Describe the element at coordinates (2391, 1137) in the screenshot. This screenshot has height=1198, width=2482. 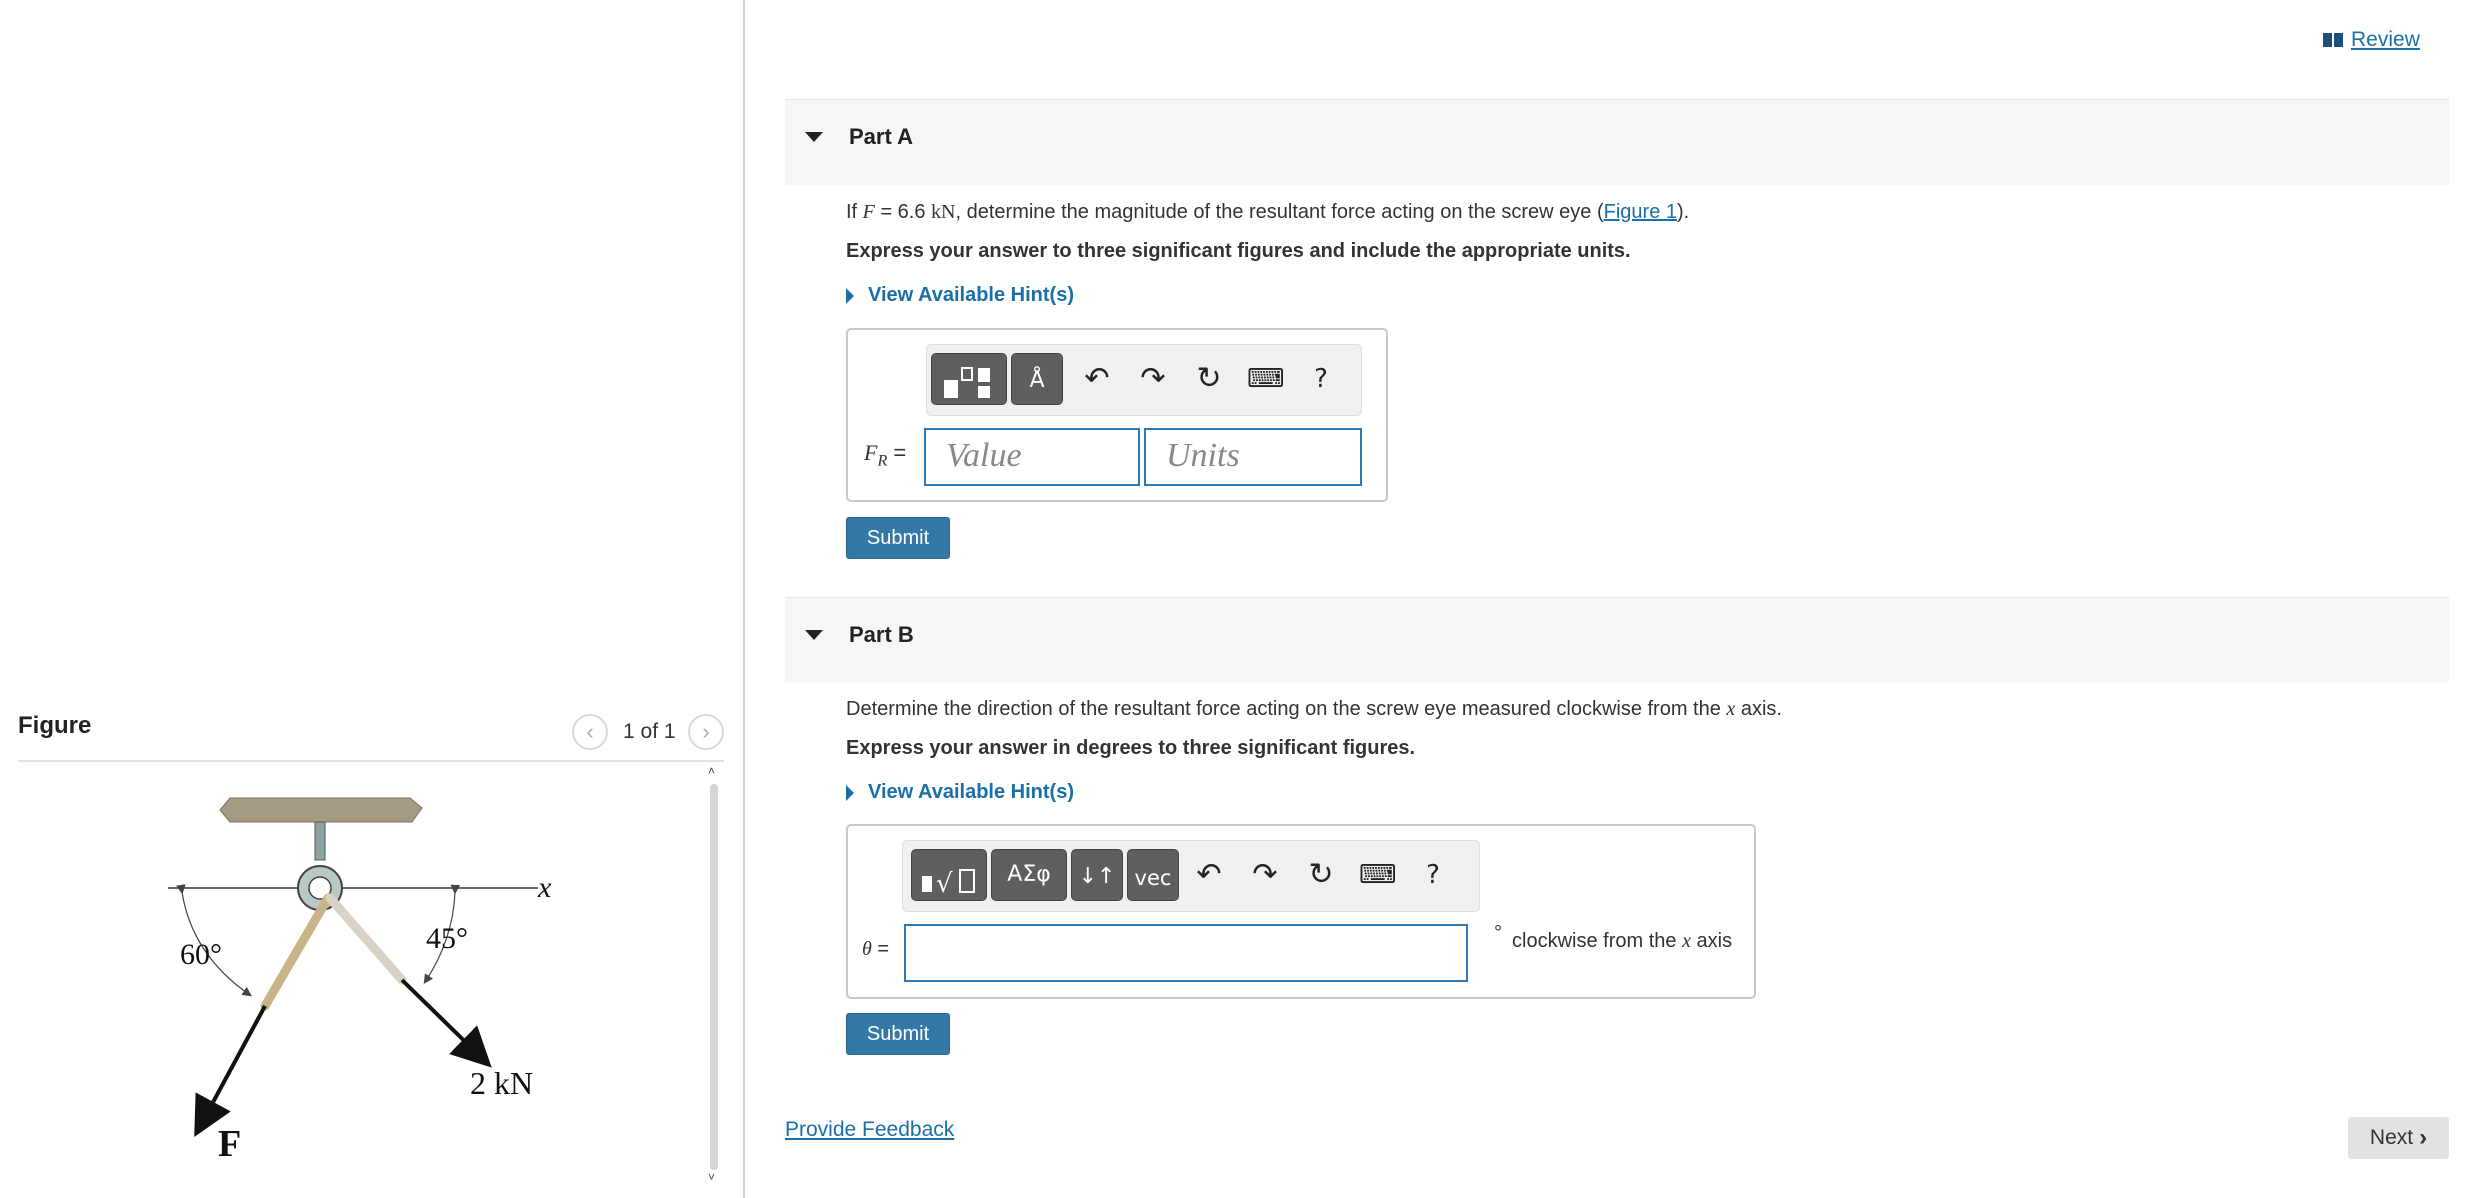
I see `next-label: Next` at that location.